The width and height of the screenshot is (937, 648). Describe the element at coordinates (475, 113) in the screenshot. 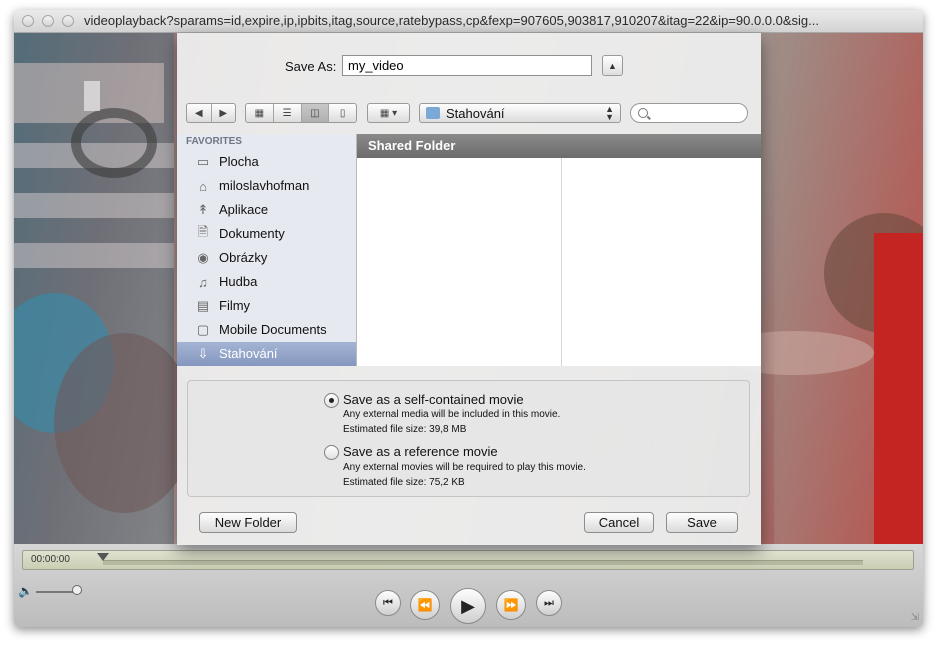

I see `location-label: Stahování` at that location.